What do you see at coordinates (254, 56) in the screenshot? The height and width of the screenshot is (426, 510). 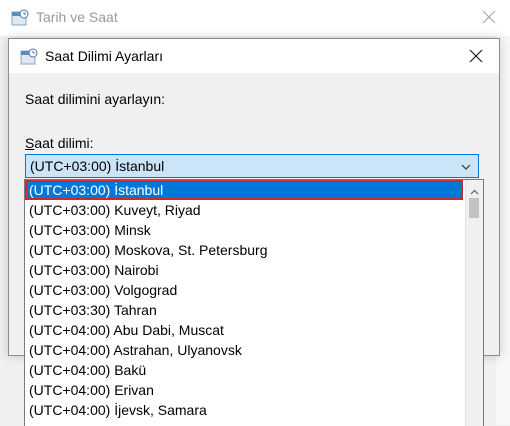 I see `dialog-titlebar: Saat Dilimi Ayarları` at bounding box center [254, 56].